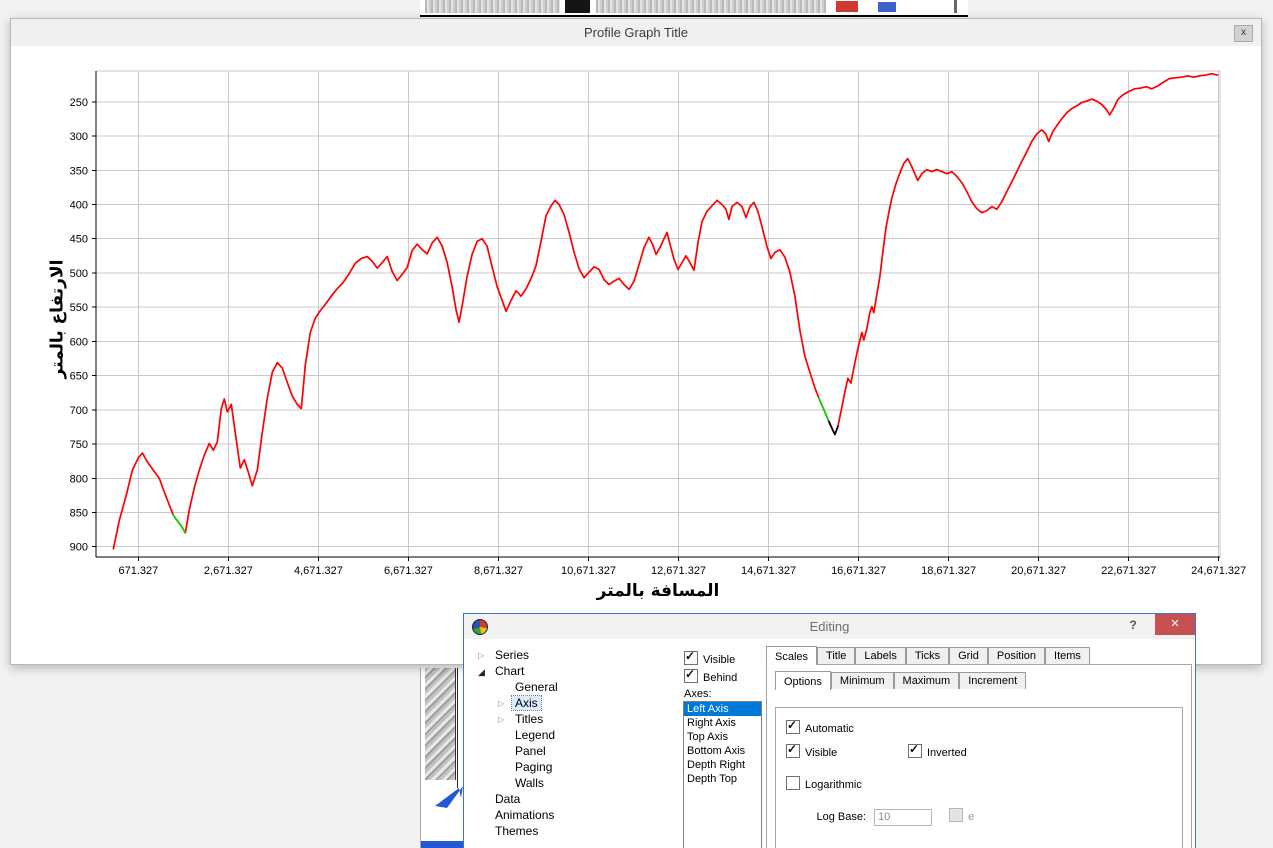 The height and width of the screenshot is (848, 1273). I want to click on axes-list-item-bottom-axis: Bottom Axis, so click(722, 751).